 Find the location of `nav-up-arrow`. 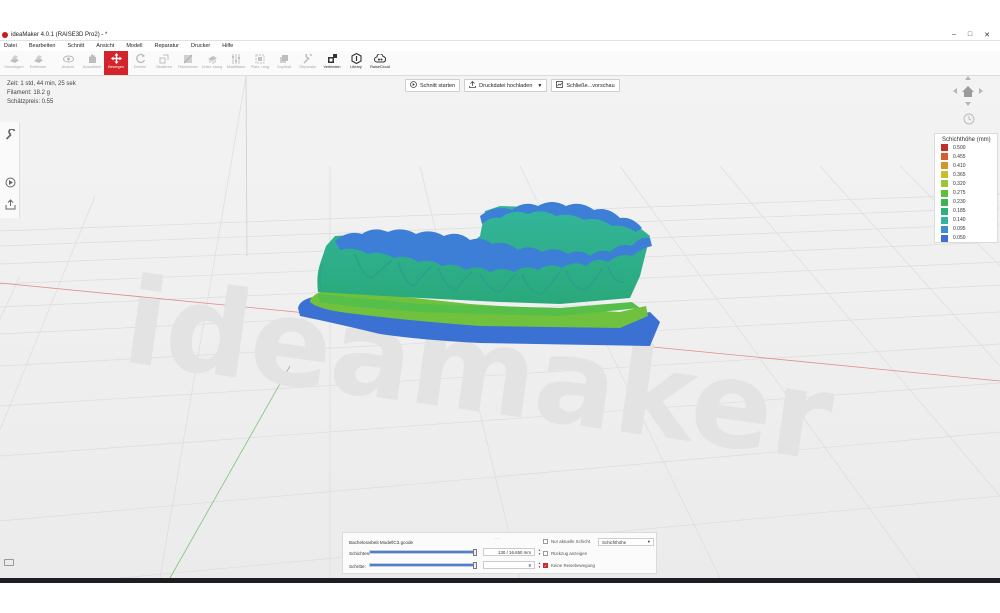

nav-up-arrow is located at coordinates (968, 78).